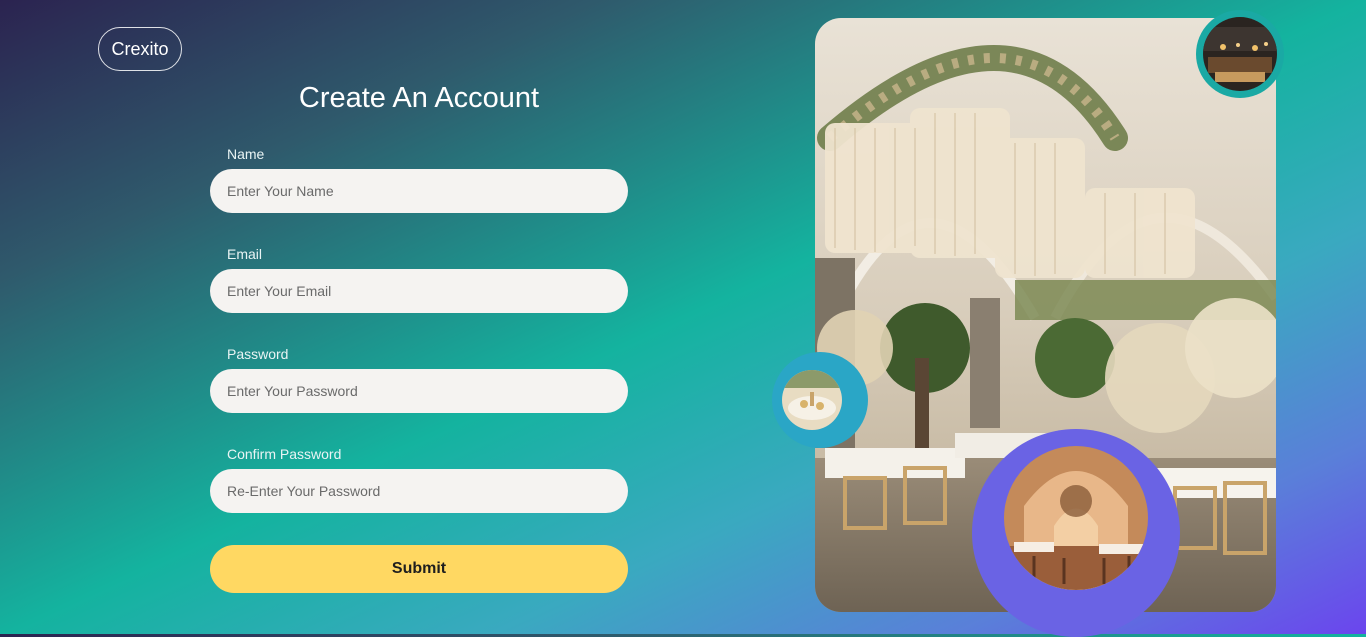  Describe the element at coordinates (284, 454) in the screenshot. I see `confirm-password-label: Confirm Password` at that location.